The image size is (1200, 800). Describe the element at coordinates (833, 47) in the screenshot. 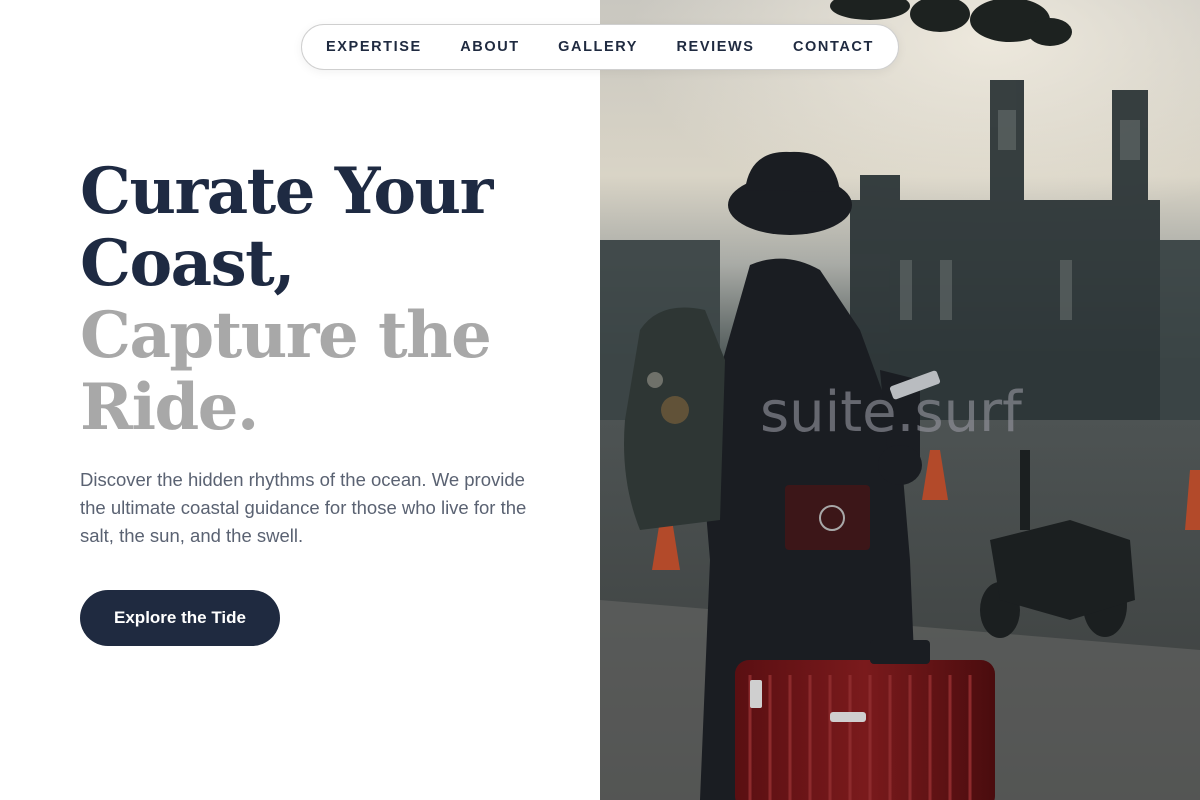

I see `nav-item-contact: CONTACT` at that location.